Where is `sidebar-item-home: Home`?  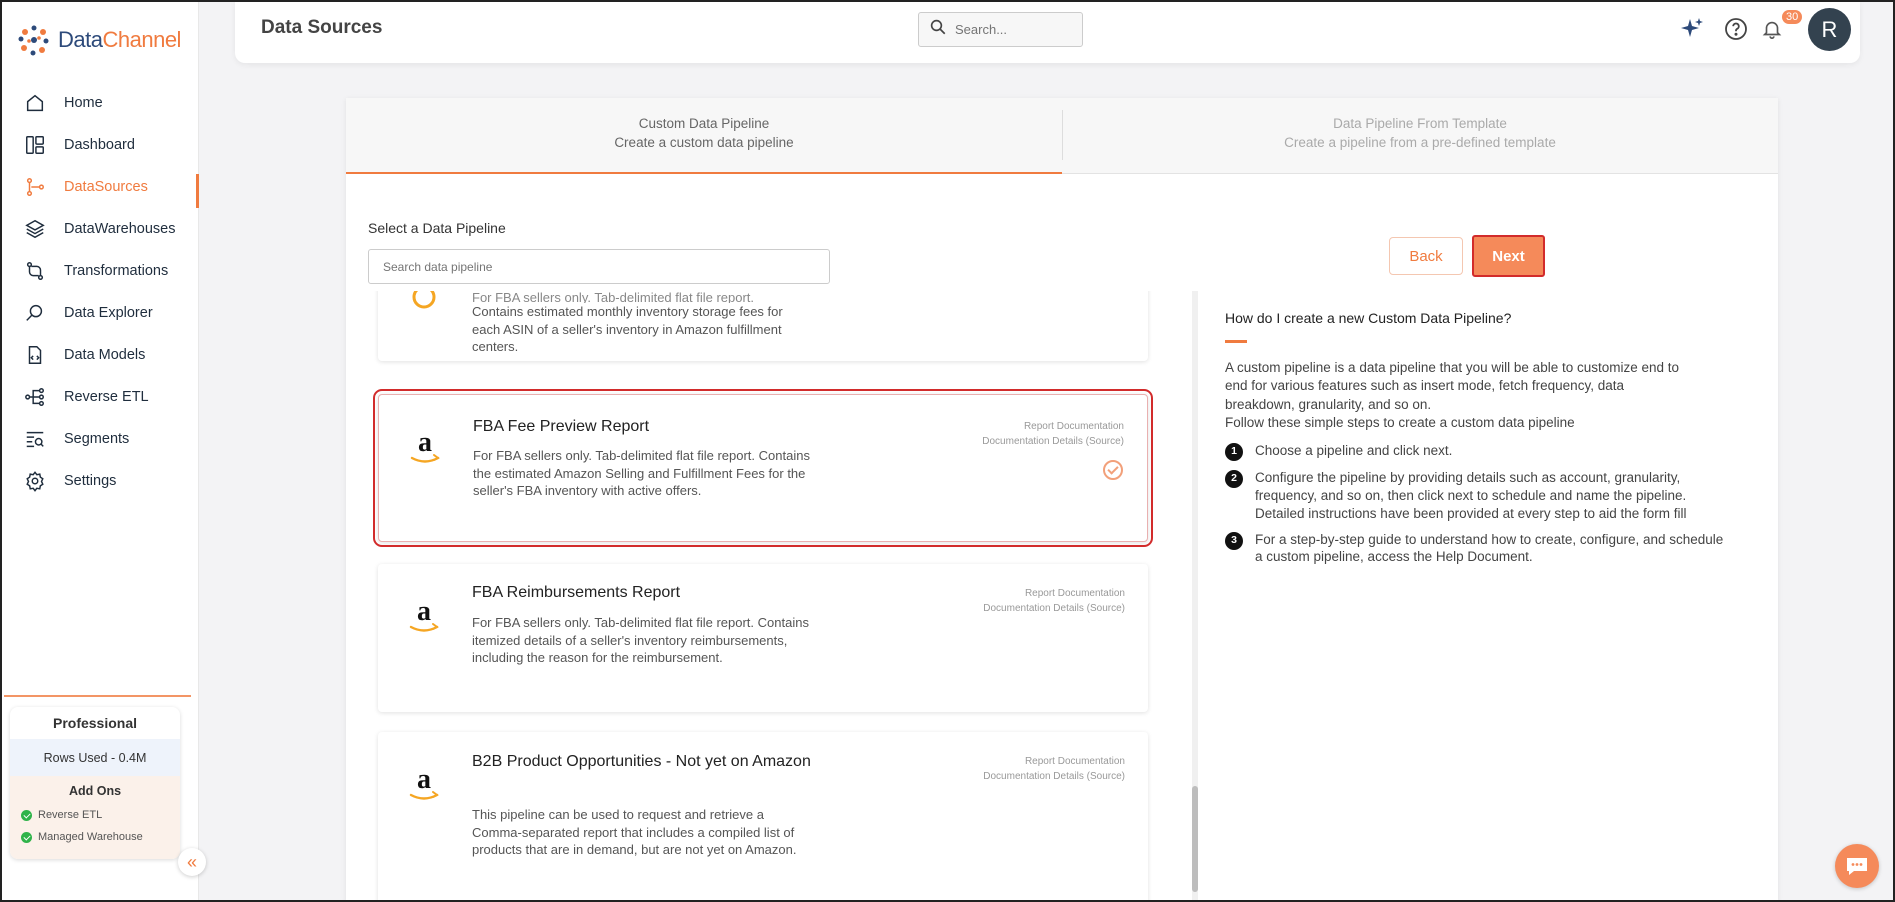 sidebar-item-home: Home is located at coordinates (100, 103).